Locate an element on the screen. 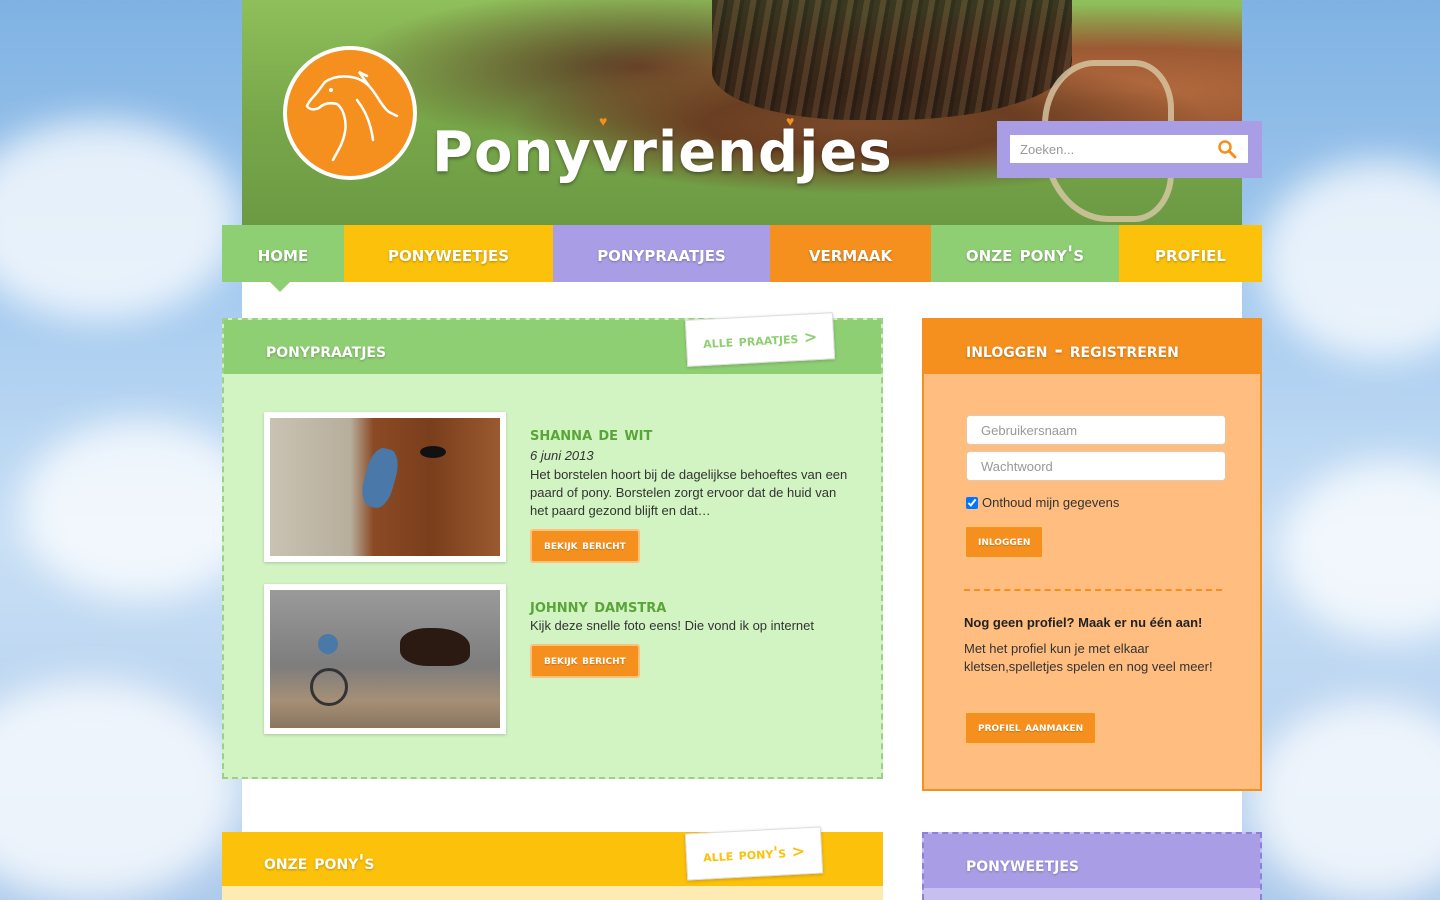  nav-item-onze-ponys: Onze pony's is located at coordinates (1025, 253).